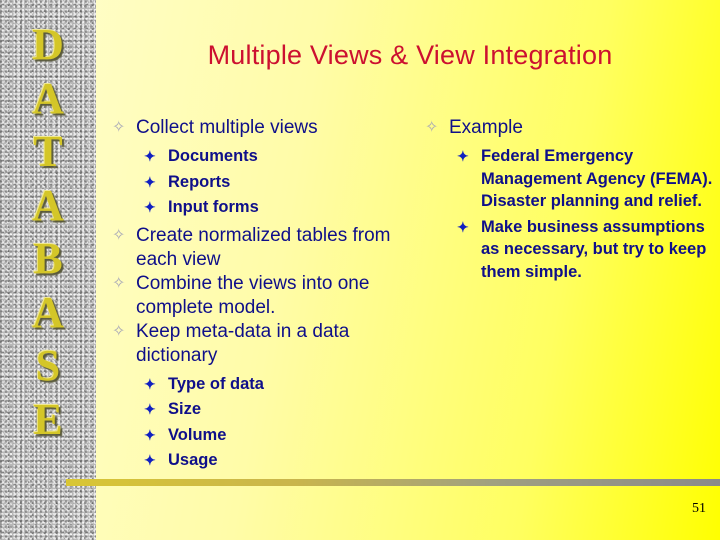 The image size is (720, 540). I want to click on bullet-item: ✧ Collect multiple views, so click(257, 128).